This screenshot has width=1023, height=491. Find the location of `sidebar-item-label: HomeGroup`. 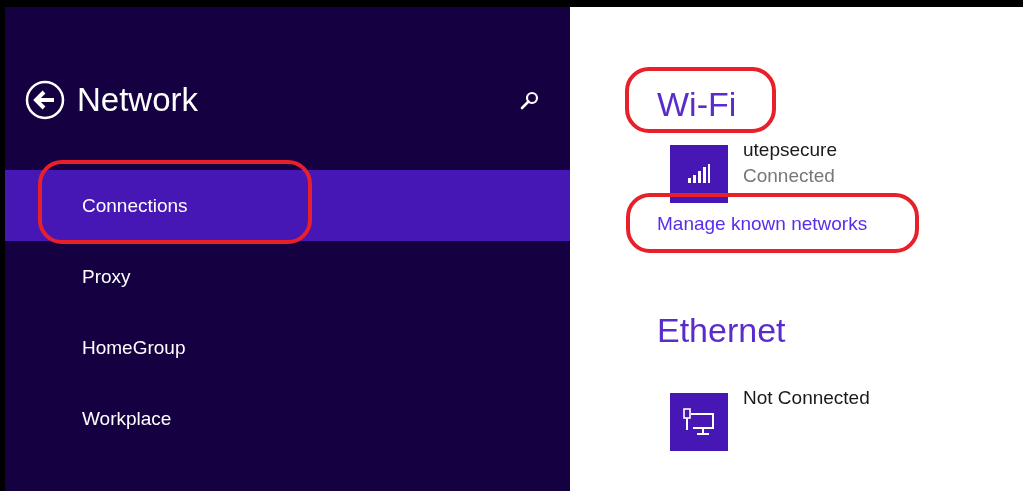

sidebar-item-label: HomeGroup is located at coordinates (134, 347).